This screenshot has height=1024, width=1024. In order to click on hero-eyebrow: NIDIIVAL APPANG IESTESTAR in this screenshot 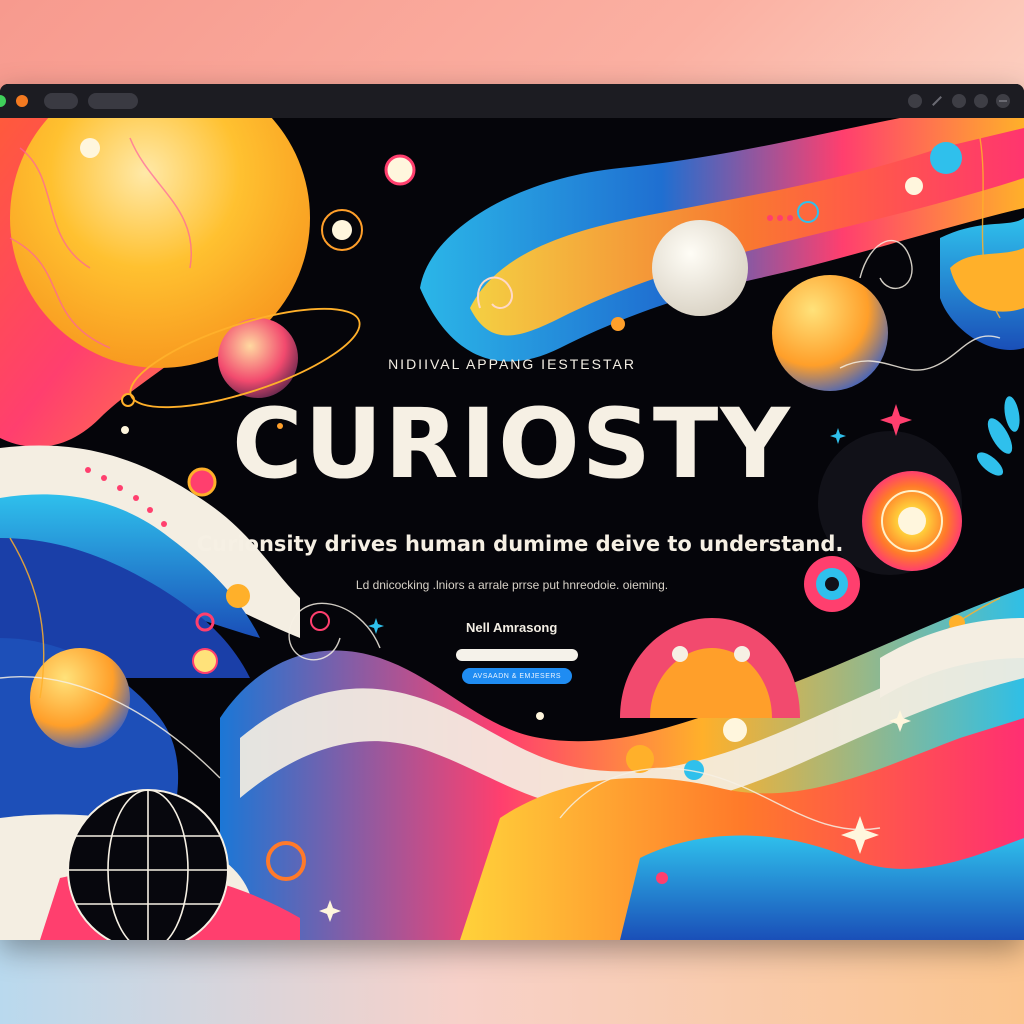, I will do `click(512, 364)`.